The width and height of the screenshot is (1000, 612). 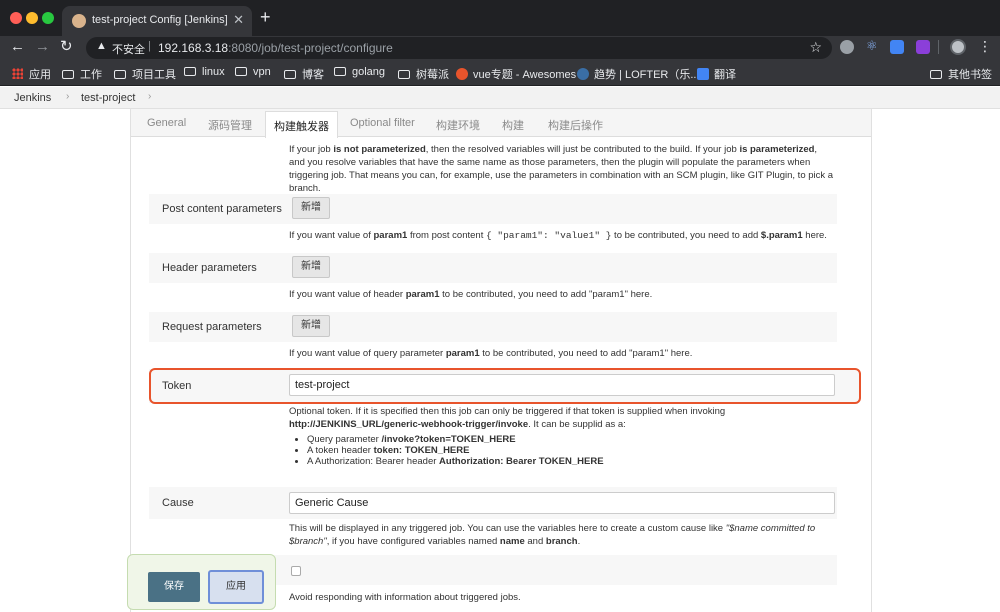 What do you see at coordinates (301, 124) in the screenshot?
I see `tab-build-triggers: 构建触发器` at bounding box center [301, 124].